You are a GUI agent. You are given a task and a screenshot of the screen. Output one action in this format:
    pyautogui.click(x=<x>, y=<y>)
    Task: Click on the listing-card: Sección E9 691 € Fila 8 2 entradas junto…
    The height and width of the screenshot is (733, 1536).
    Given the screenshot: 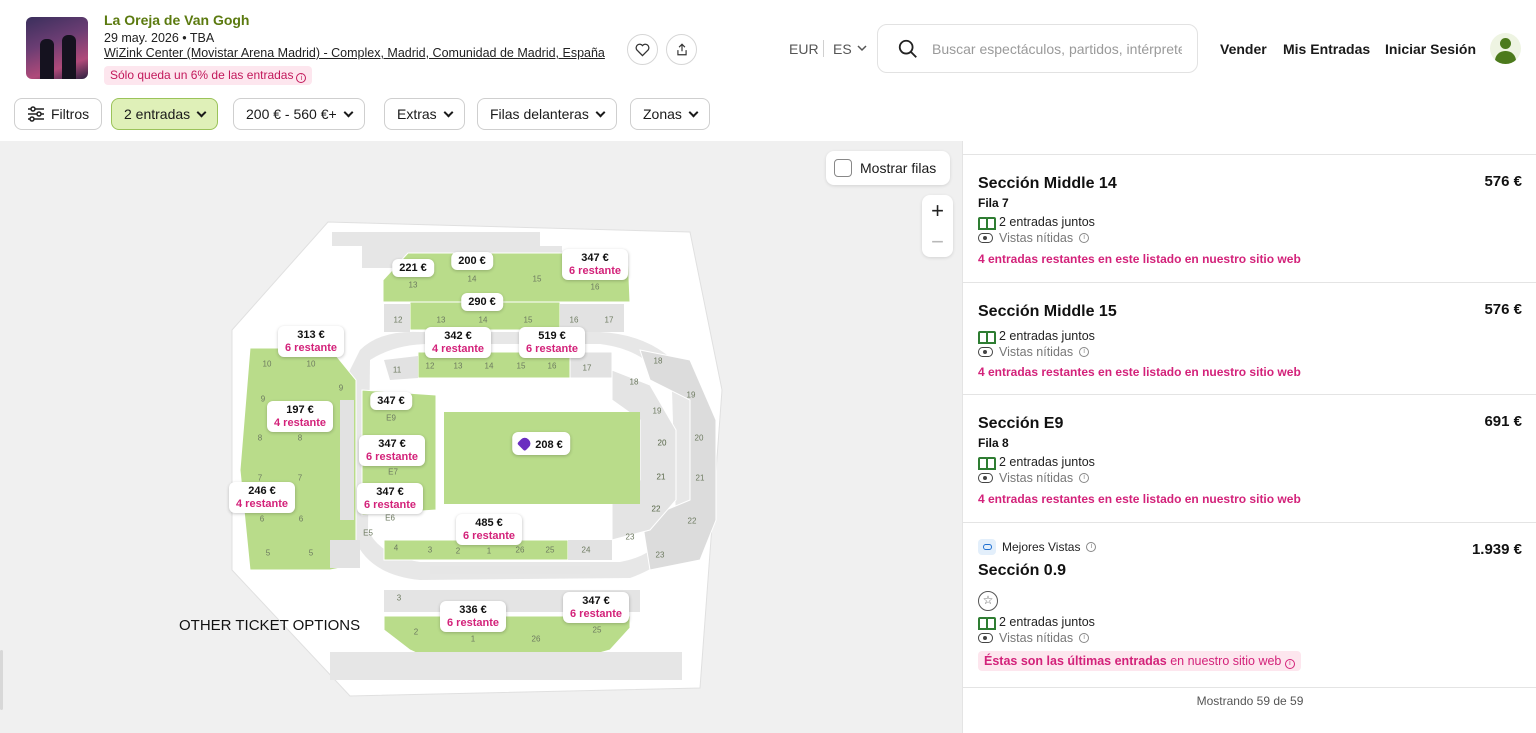 What is the action you would take?
    pyautogui.click(x=1249, y=458)
    